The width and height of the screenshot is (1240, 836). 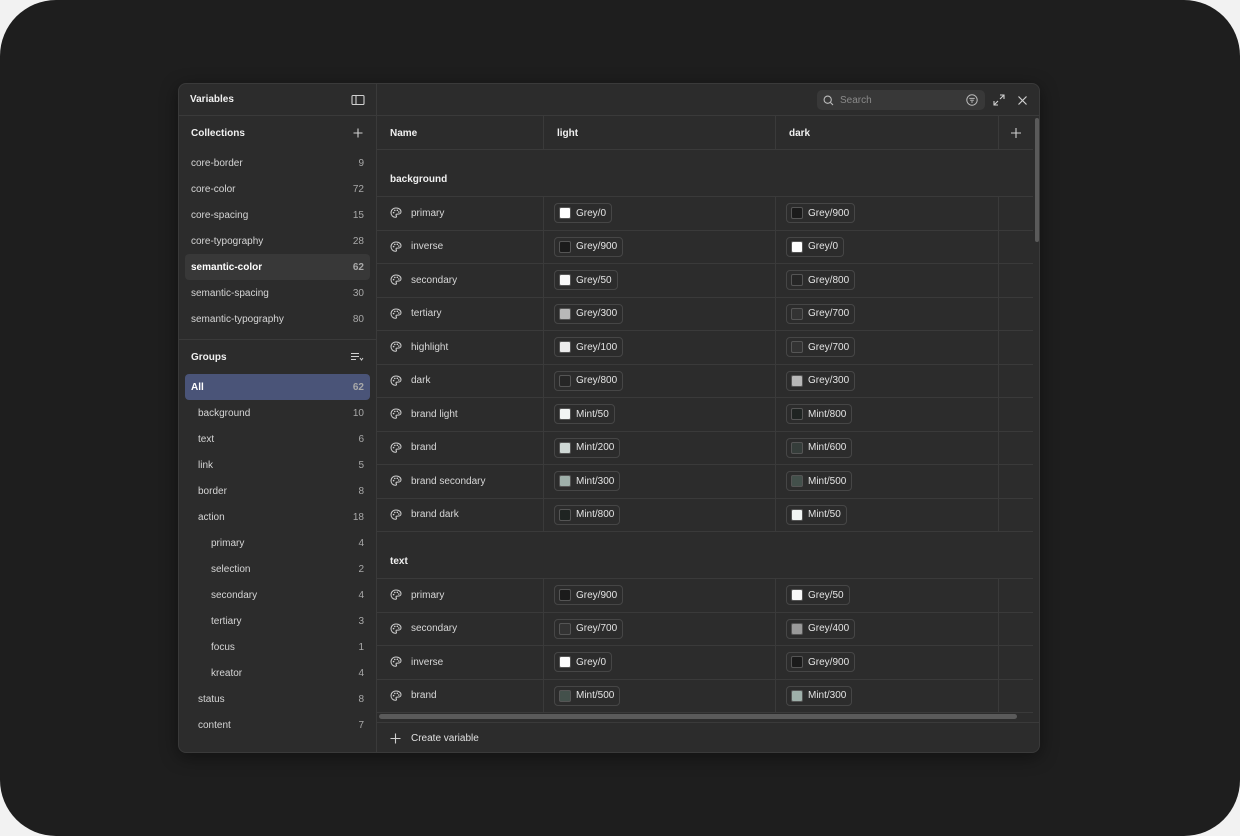 I want to click on dark-value-cell: Grey/400, so click(x=887, y=628).